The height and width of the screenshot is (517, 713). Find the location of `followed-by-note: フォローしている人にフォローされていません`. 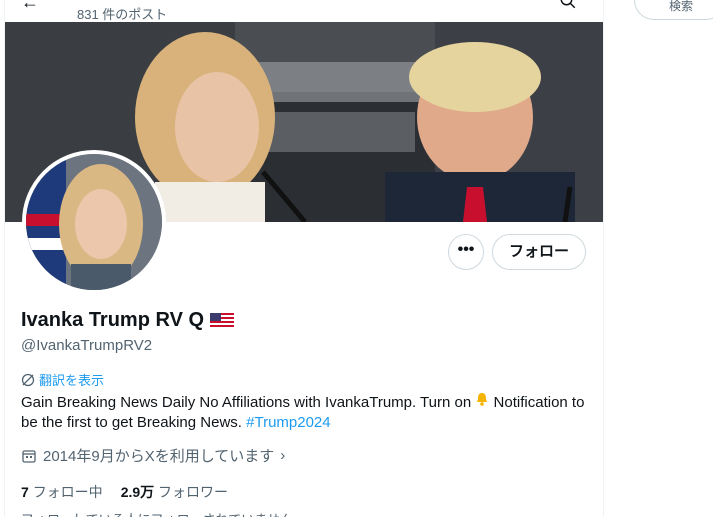

followed-by-note: フォローしている人にフォローされていません is located at coordinates (157, 513).